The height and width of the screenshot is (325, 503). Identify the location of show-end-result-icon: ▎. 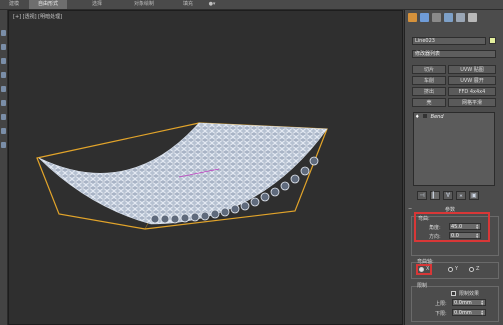
(435, 195).